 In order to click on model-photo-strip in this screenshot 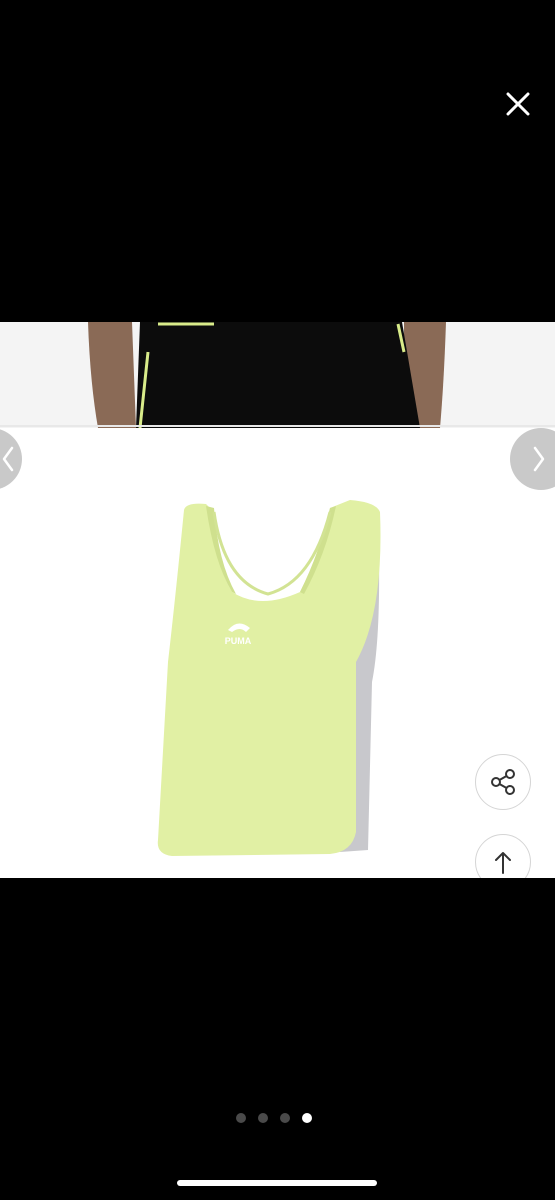, I will do `click(277, 375)`.